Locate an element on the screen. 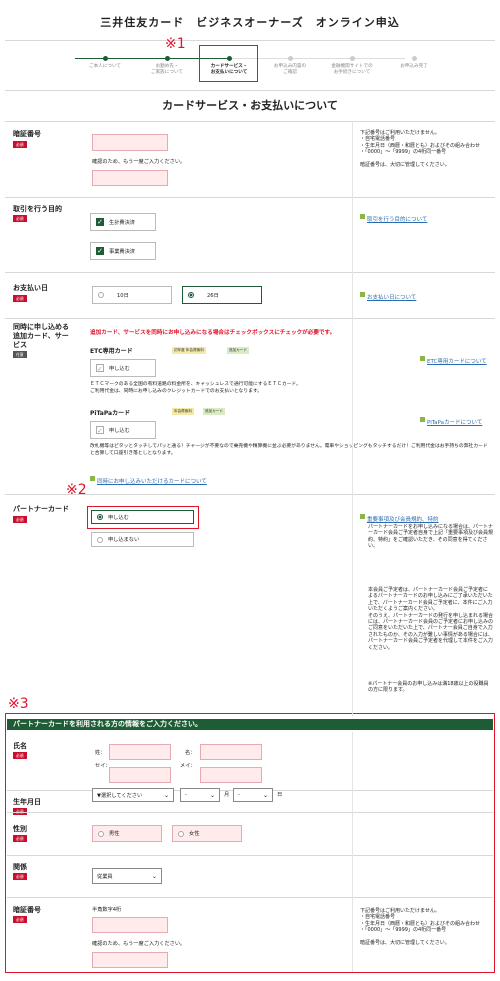 This screenshot has height=981, width=500. birth-label: 生年月日 is located at coordinates (27, 802).